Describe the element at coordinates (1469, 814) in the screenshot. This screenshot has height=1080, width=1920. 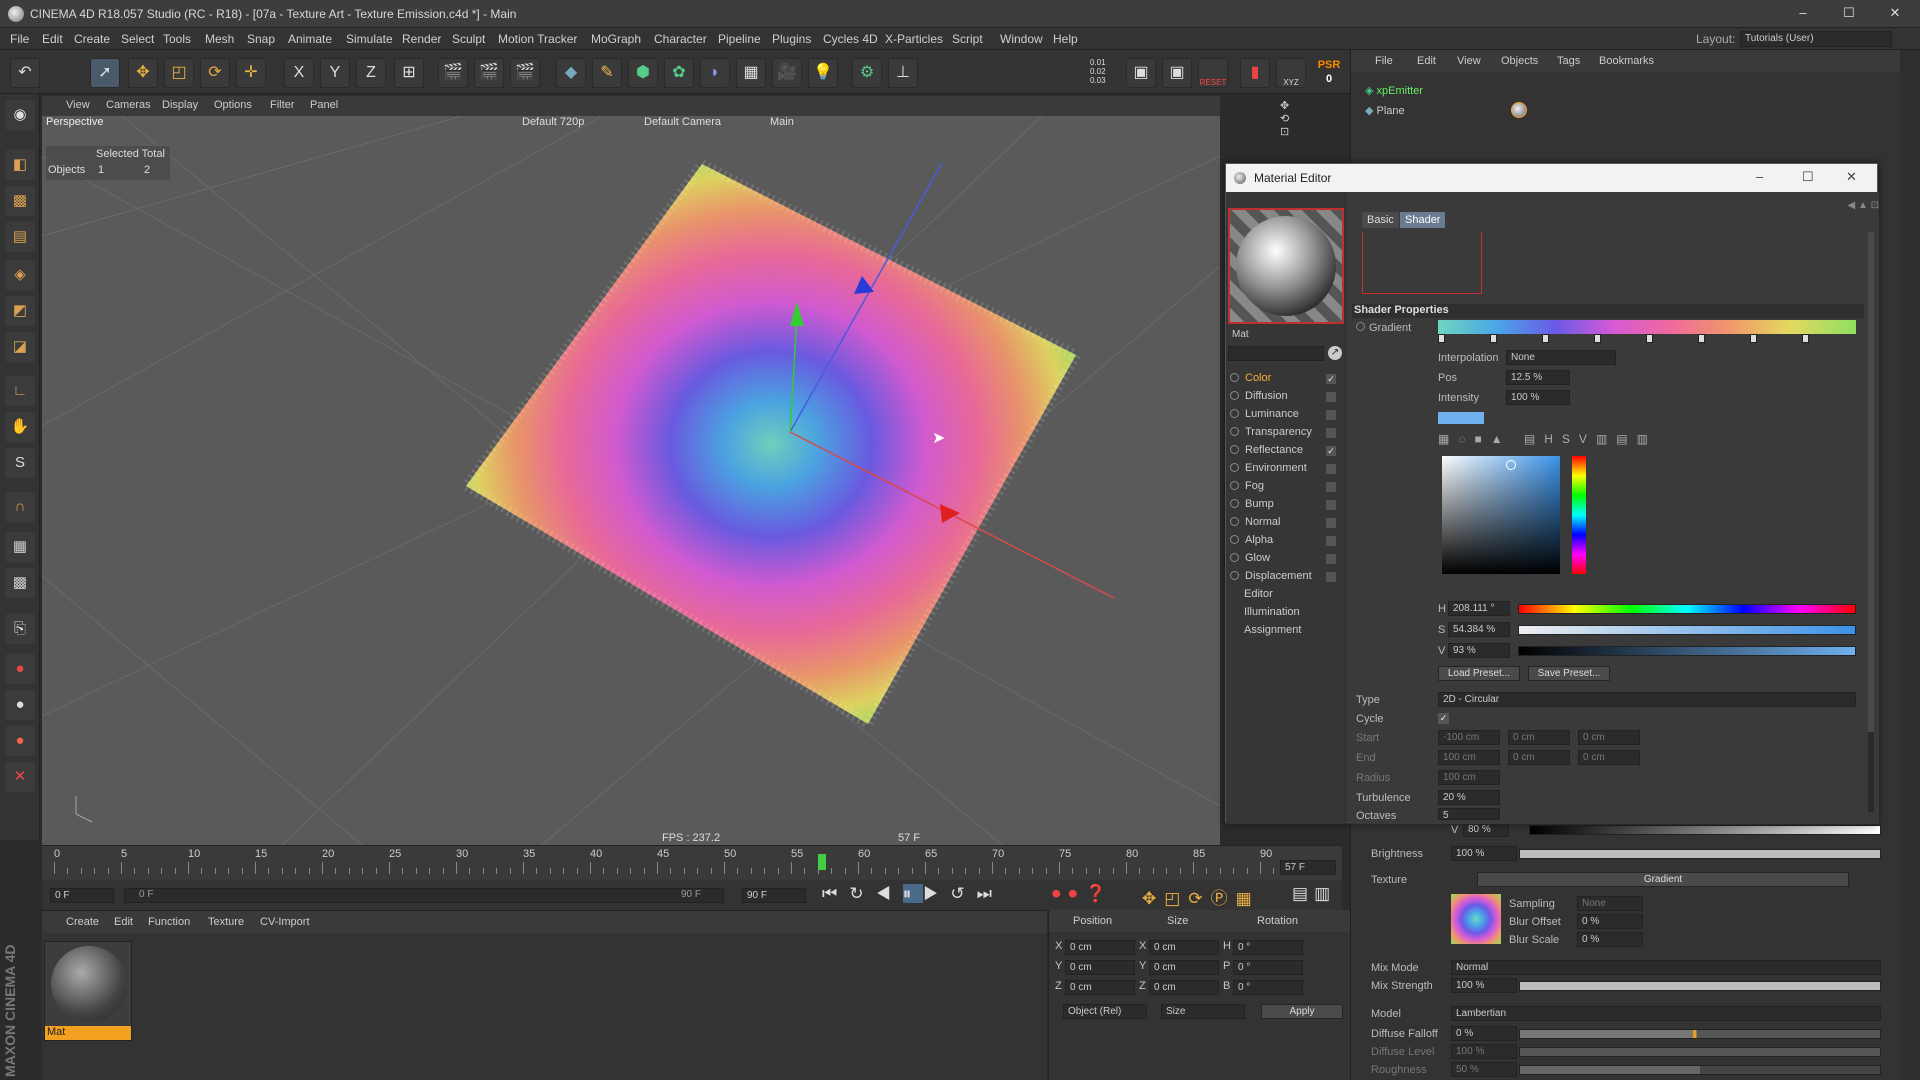
I see `octaves-field: 5` at that location.